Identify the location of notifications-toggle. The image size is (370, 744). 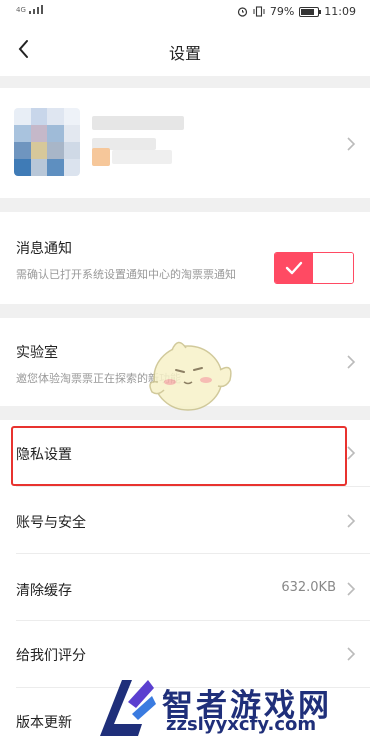
(314, 268).